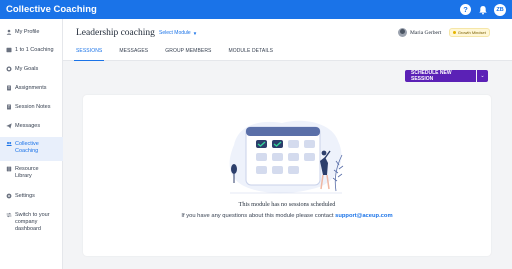 The height and width of the screenshot is (269, 512). I want to click on chevron-down-icon: ⌄, so click(482, 76).